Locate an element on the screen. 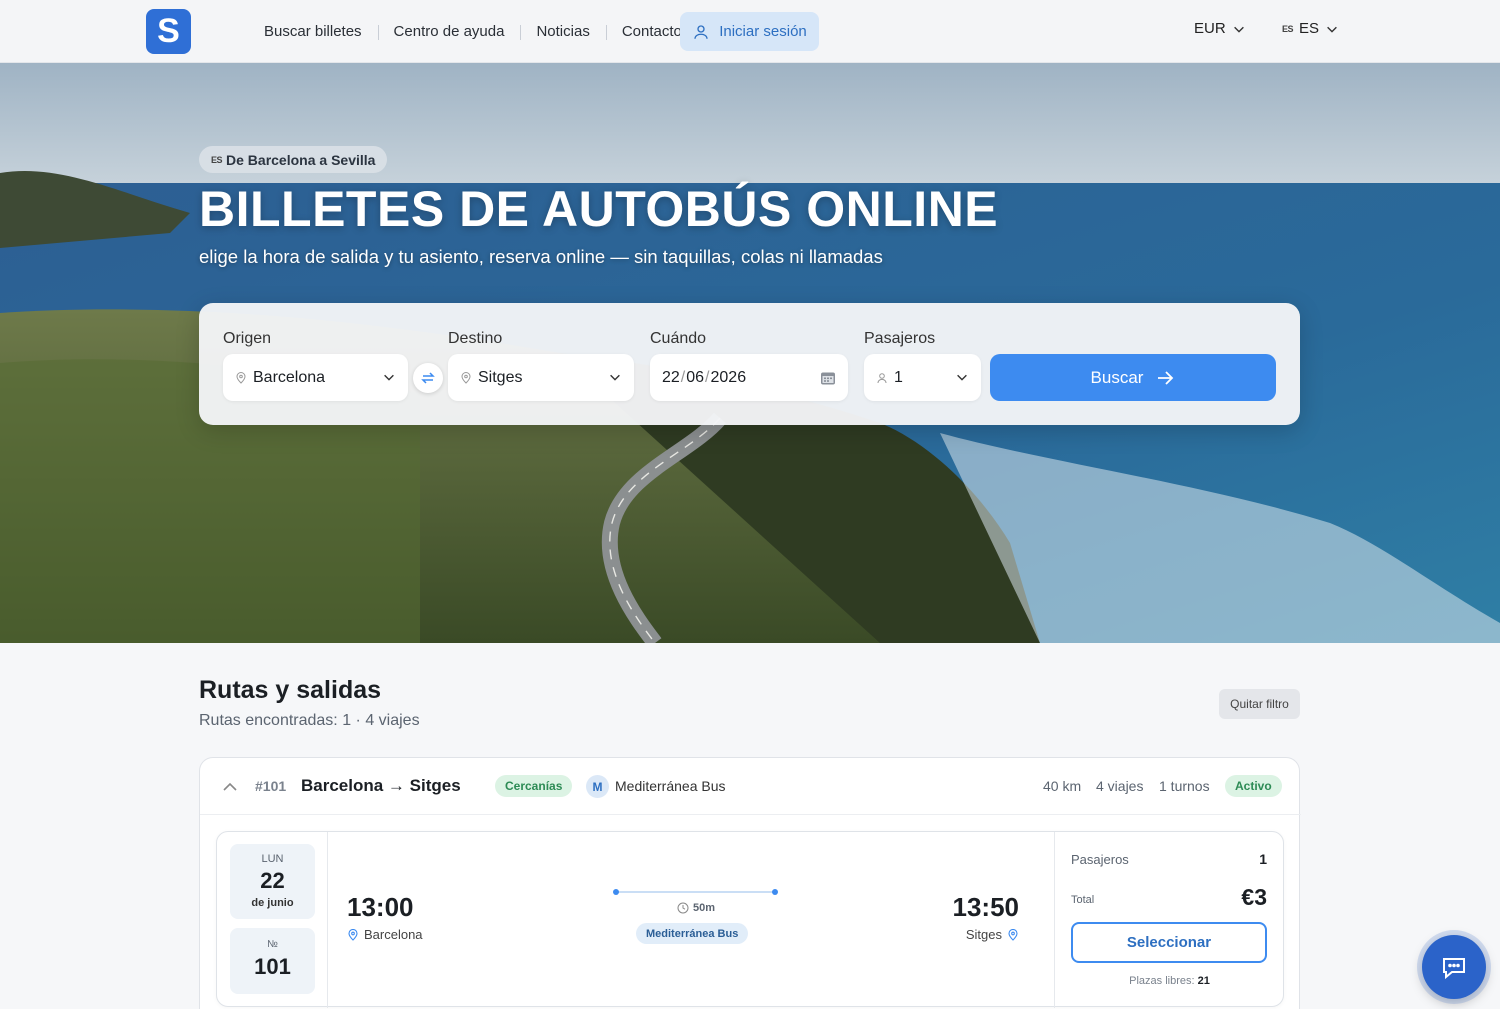  trip-date: LUN 22 de junio is located at coordinates (272, 881).